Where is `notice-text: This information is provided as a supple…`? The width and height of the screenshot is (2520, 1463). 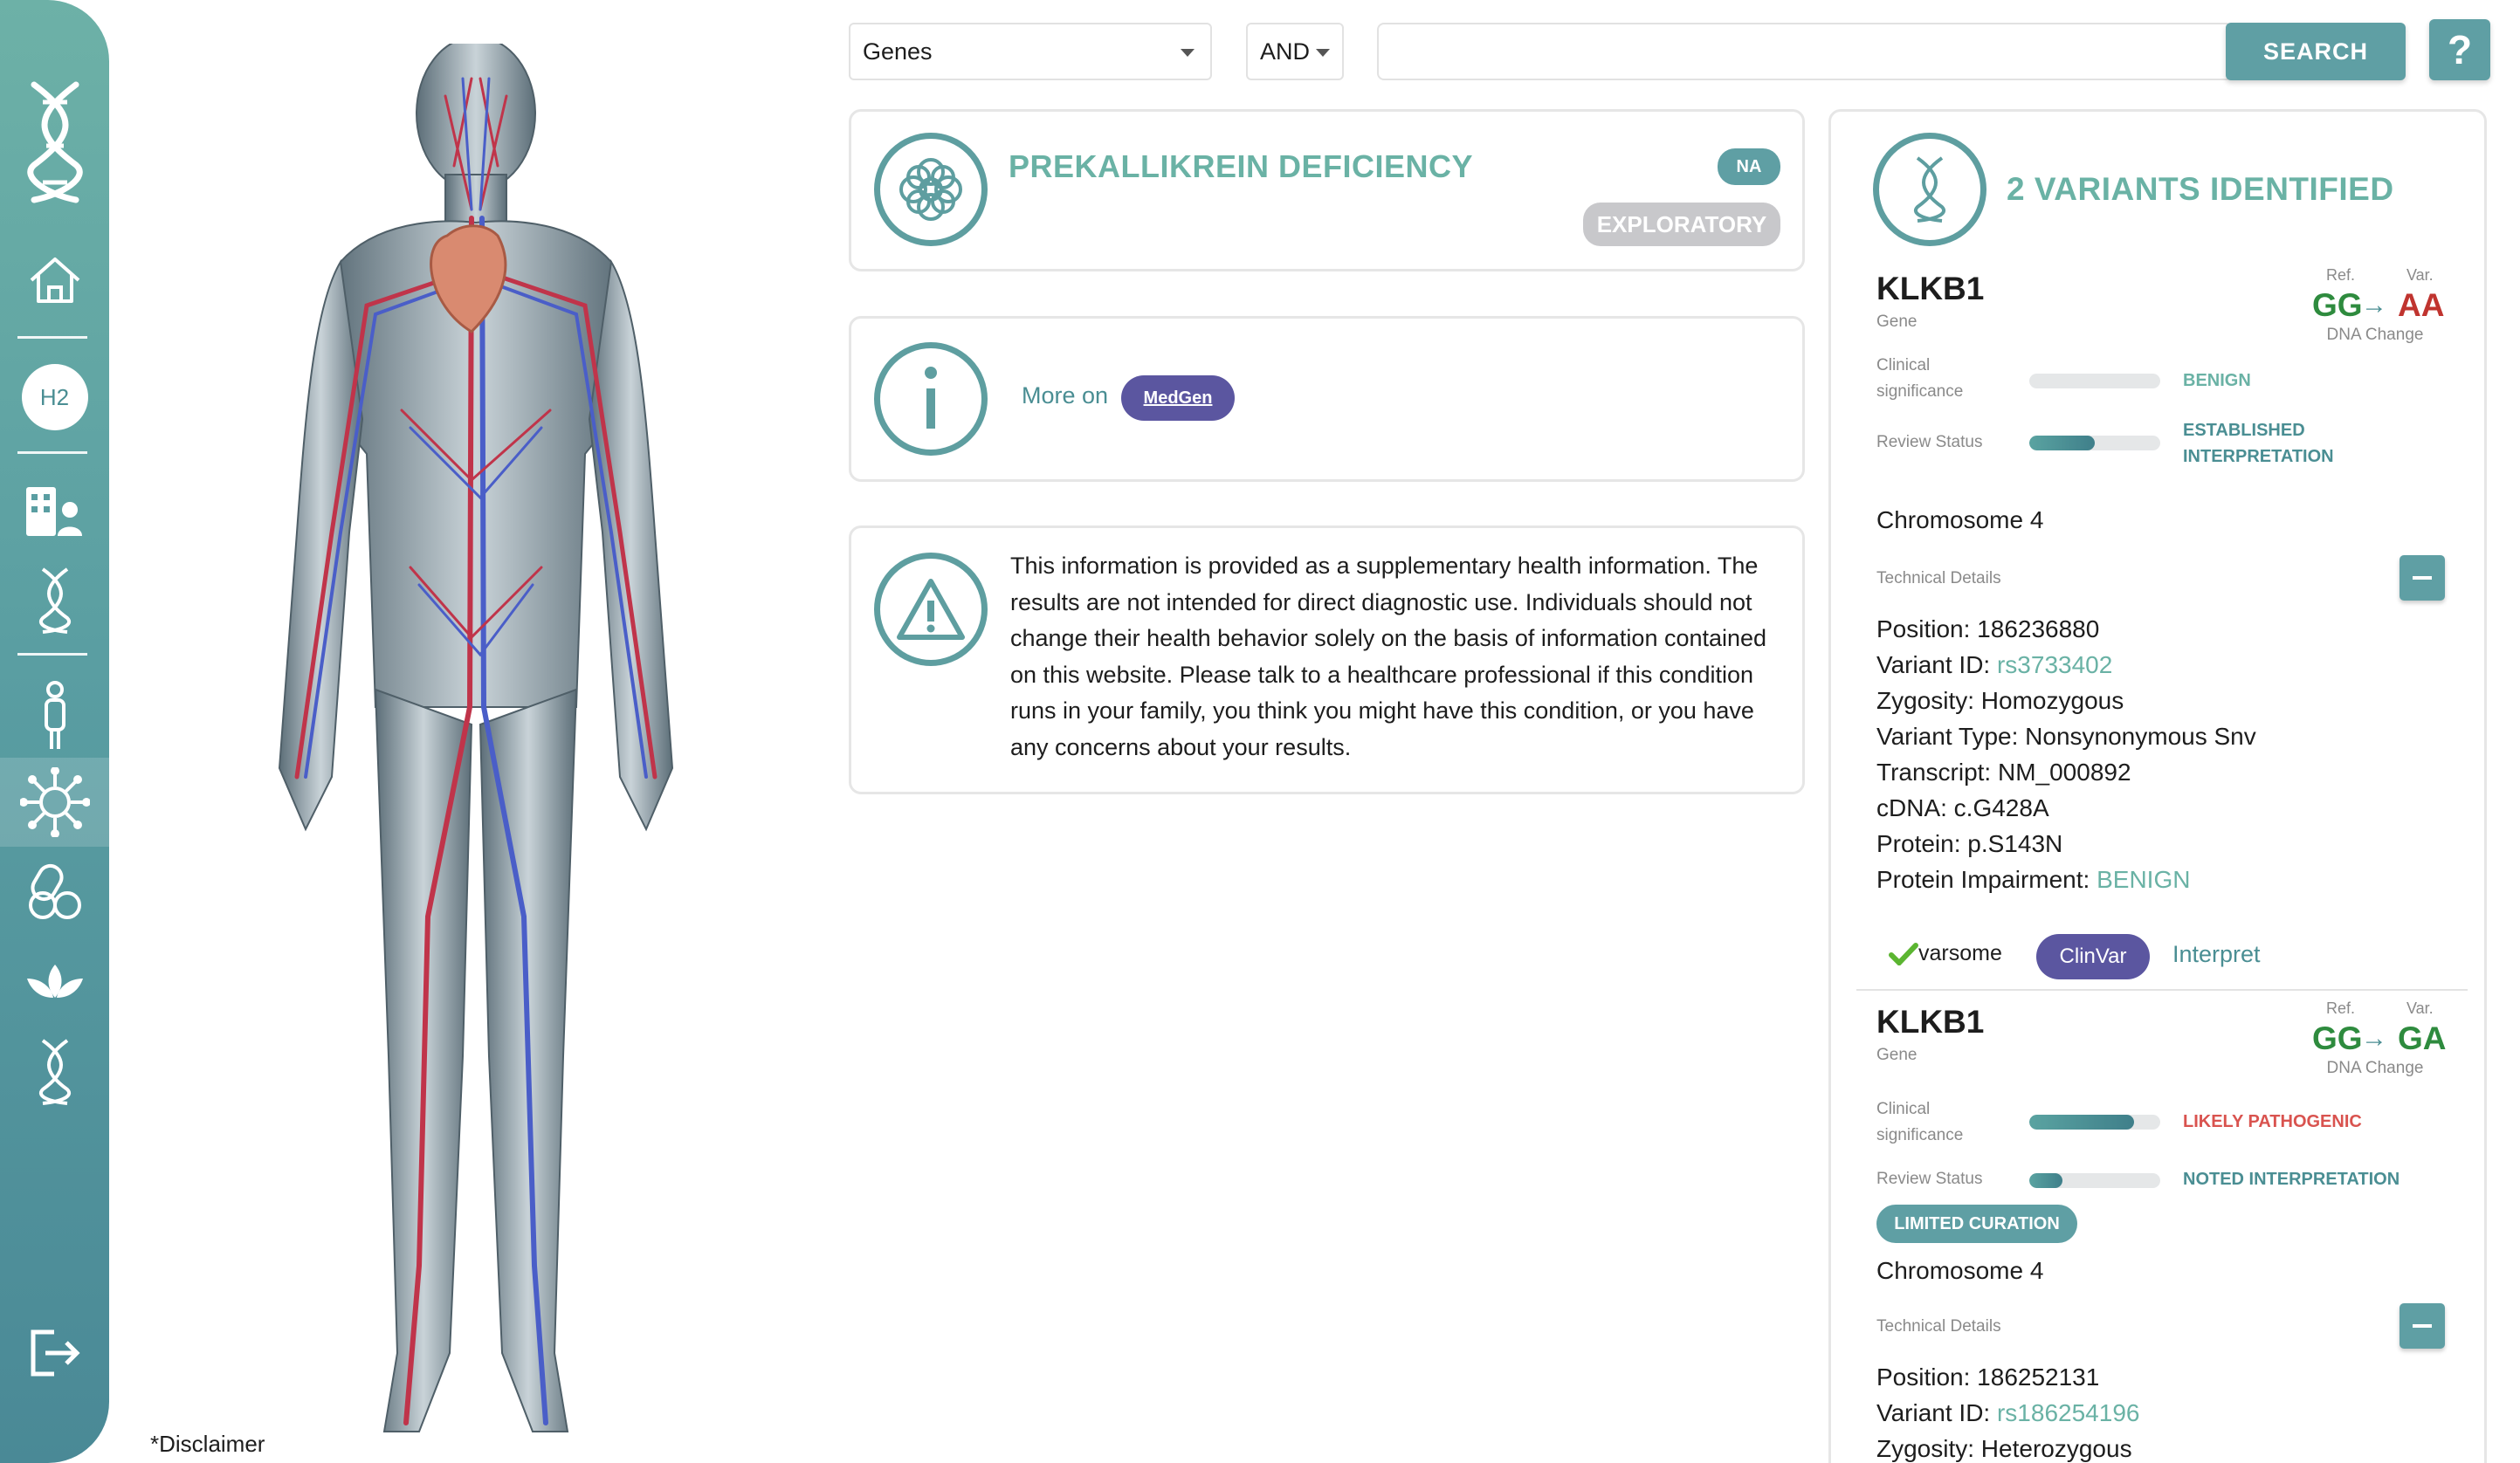
notice-text: This information is provided as a supple… is located at coordinates (1388, 657).